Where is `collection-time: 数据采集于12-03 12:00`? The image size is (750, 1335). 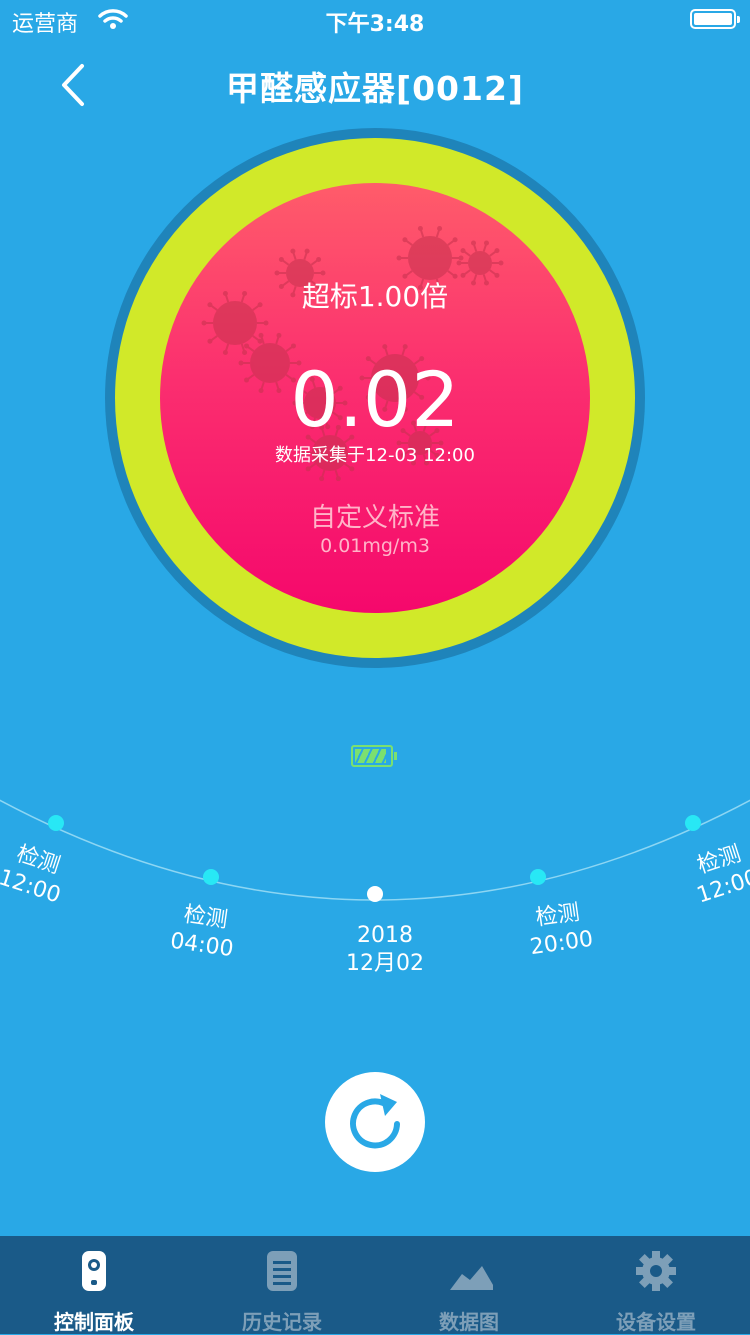 collection-time: 数据采集于12-03 12:00 is located at coordinates (375, 455).